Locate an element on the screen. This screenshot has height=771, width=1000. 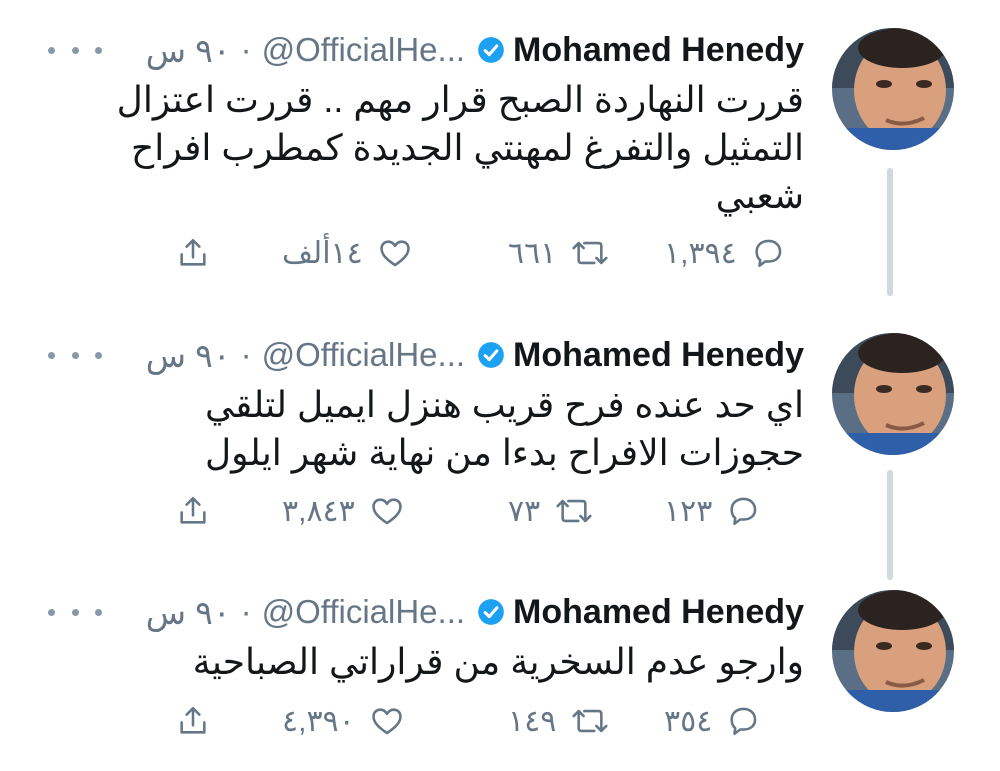
reply-count: ٣٥٤ is located at coordinates (688, 721).